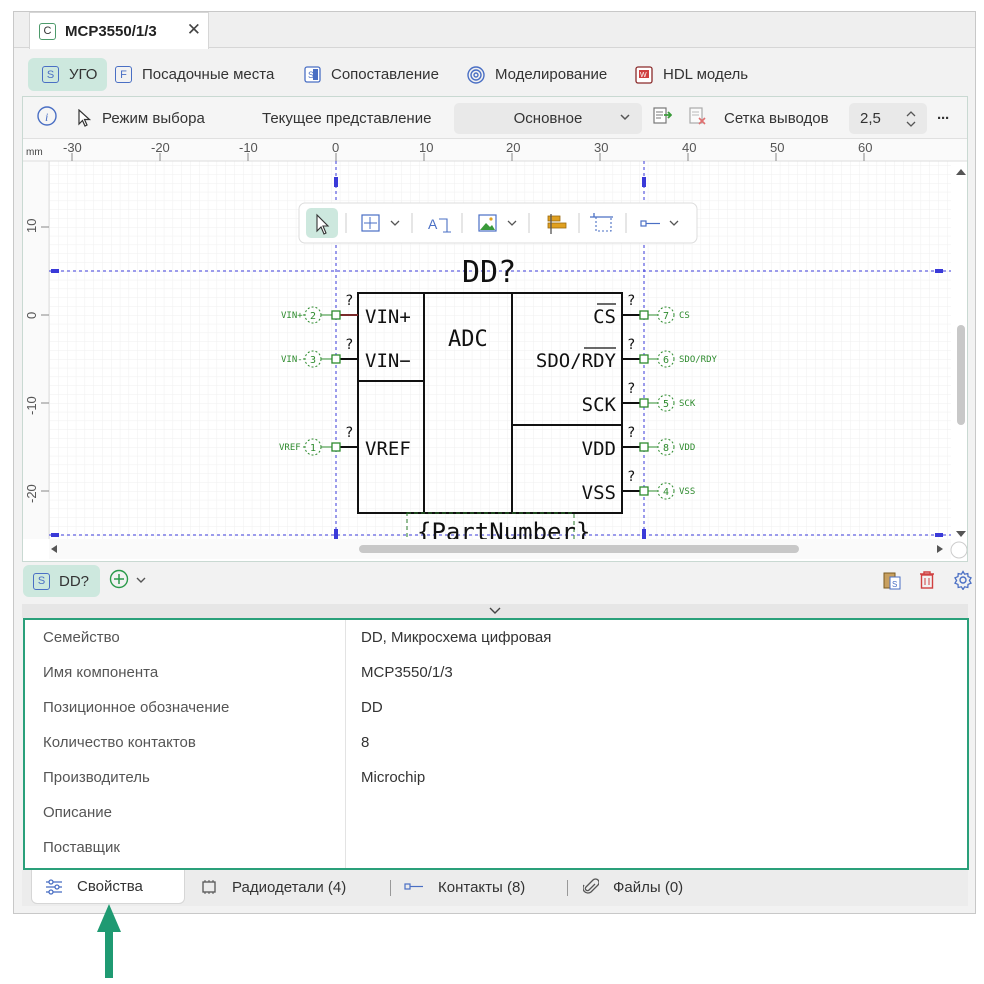 This screenshot has width=984, height=984. What do you see at coordinates (468, 339) in the screenshot?
I see `core-label: ADC` at bounding box center [468, 339].